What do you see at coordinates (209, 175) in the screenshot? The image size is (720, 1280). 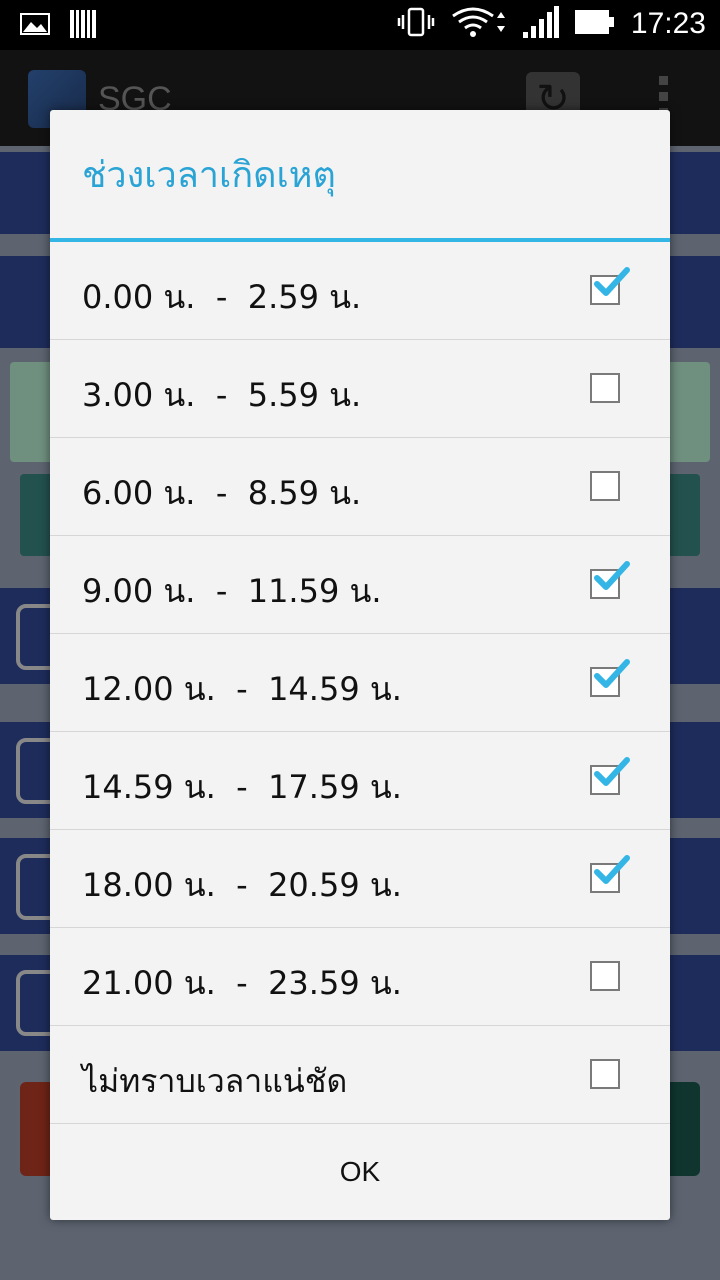 I see `dialog-title: ช่วงเวลาเกิดเหตุ` at bounding box center [209, 175].